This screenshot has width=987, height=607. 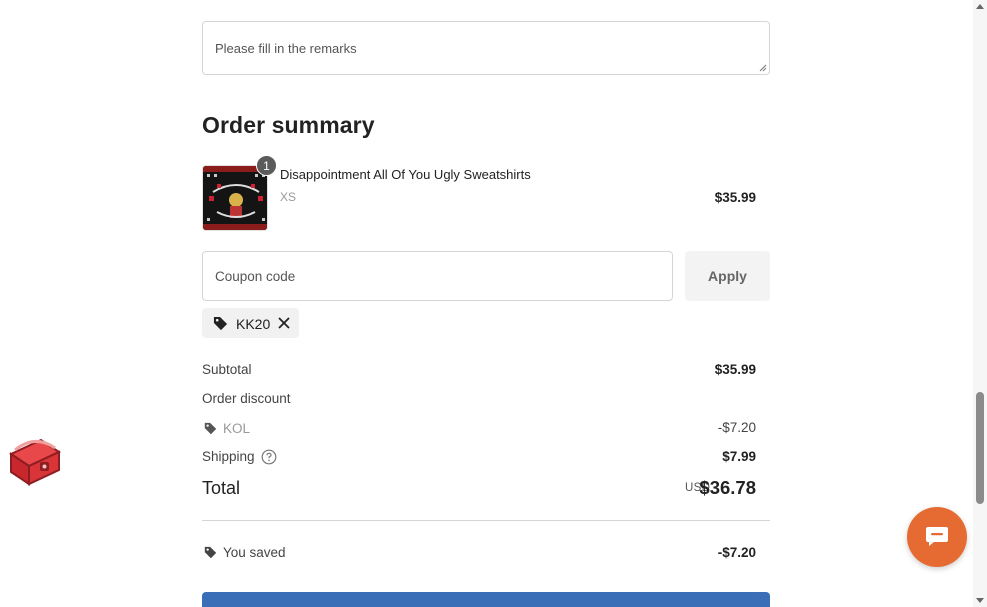 What do you see at coordinates (486, 599) in the screenshot?
I see `checkout-button` at bounding box center [486, 599].